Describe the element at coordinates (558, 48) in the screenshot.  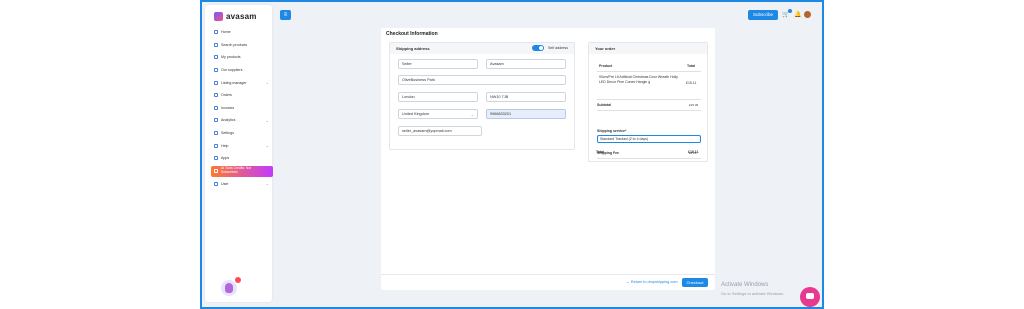
I see `self-address-label: Self address` at that location.